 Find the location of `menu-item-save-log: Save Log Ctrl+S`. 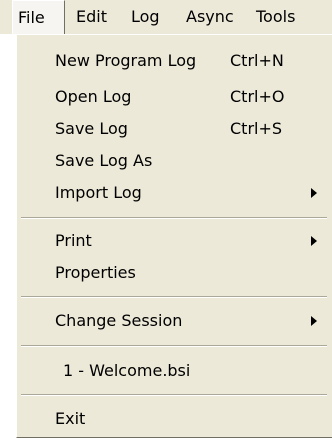

menu-item-save-log: Save Log Ctrl+S is located at coordinates (174, 130).